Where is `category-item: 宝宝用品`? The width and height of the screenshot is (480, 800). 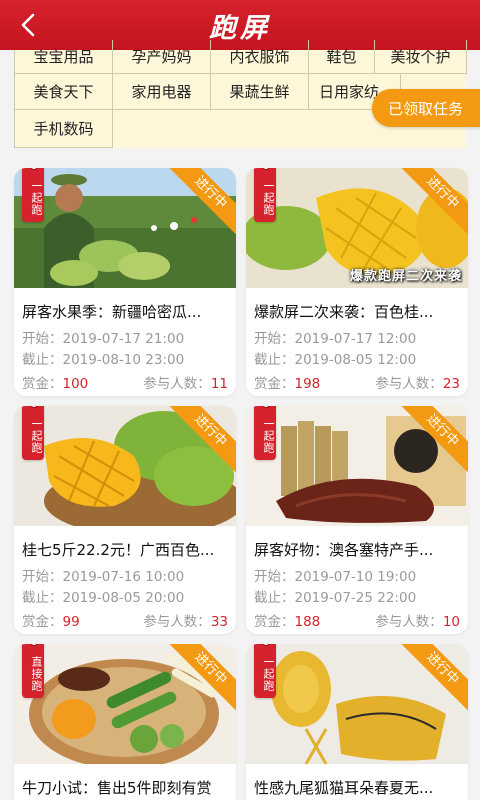 category-item: 宝宝用品 is located at coordinates (64, 57).